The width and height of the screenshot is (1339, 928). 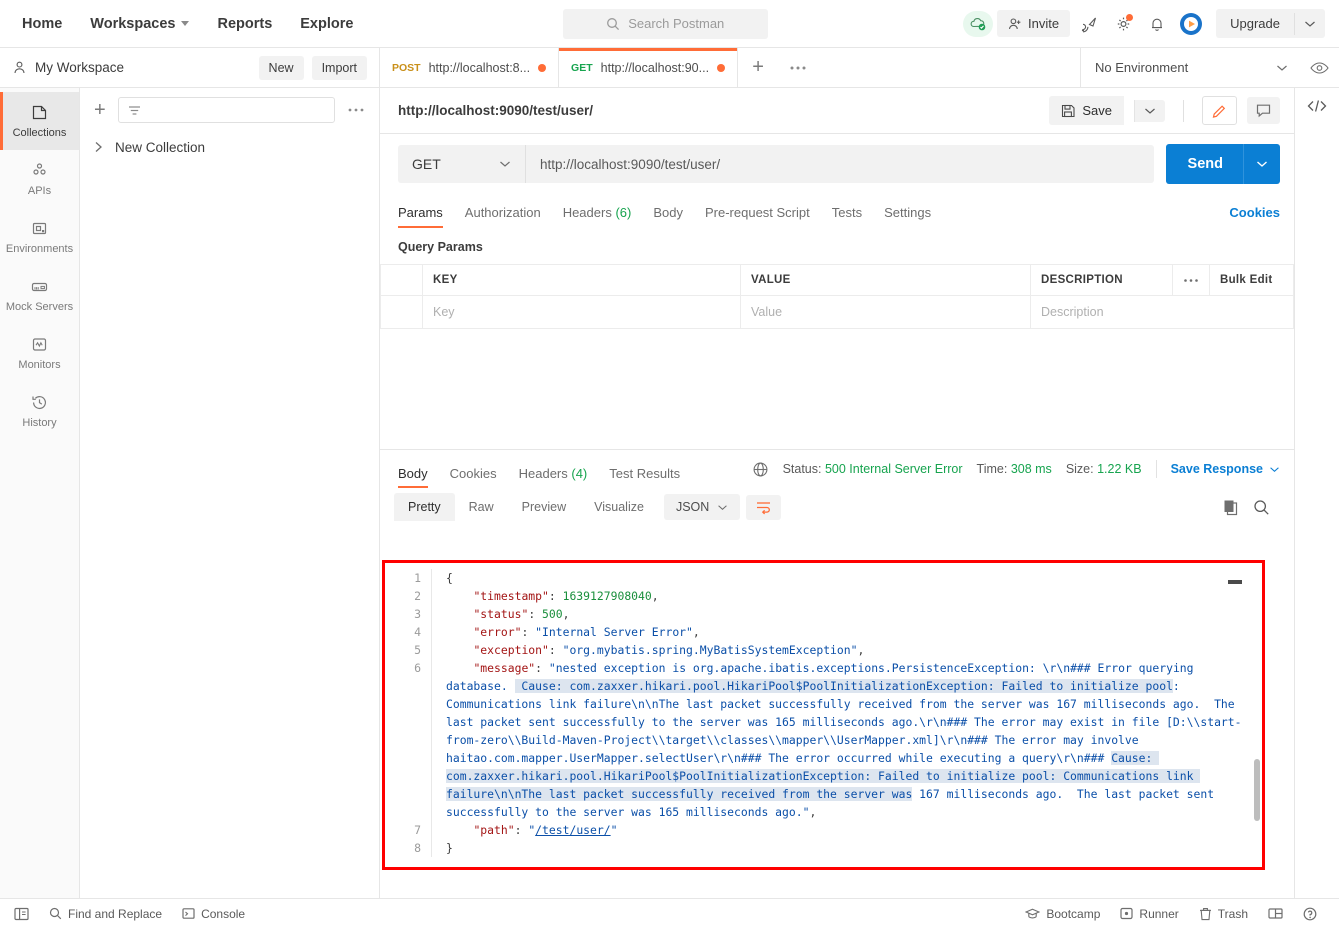 What do you see at coordinates (885, 312) in the screenshot?
I see `row-value-input: Value` at bounding box center [885, 312].